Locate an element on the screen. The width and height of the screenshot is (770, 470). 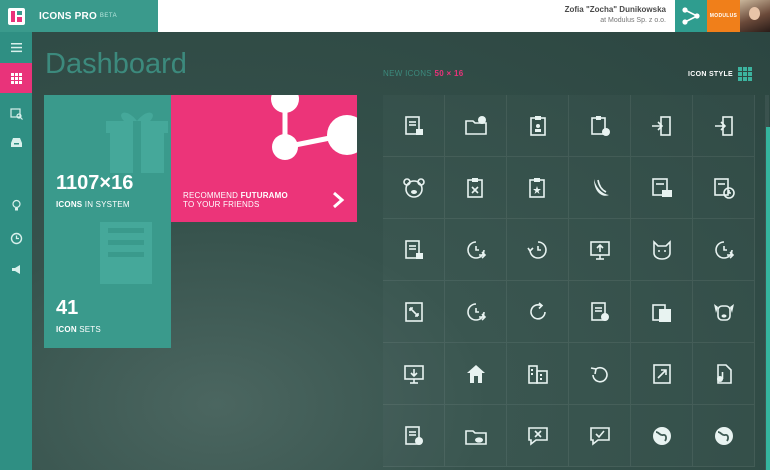
new-icons-counter: NEW ICONS 50 × 16 is located at coordinates (423, 73).